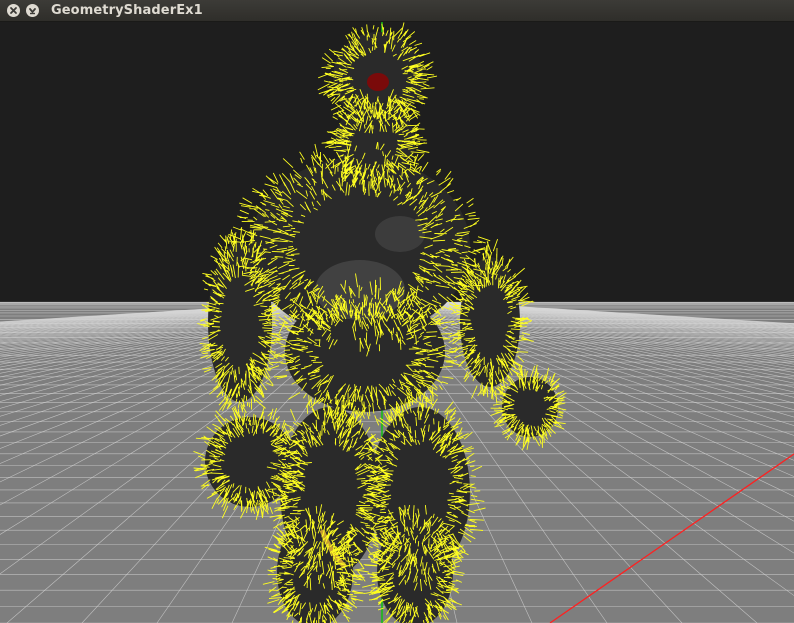 The height and width of the screenshot is (623, 794). I want to click on close-icon, so click(13, 10).